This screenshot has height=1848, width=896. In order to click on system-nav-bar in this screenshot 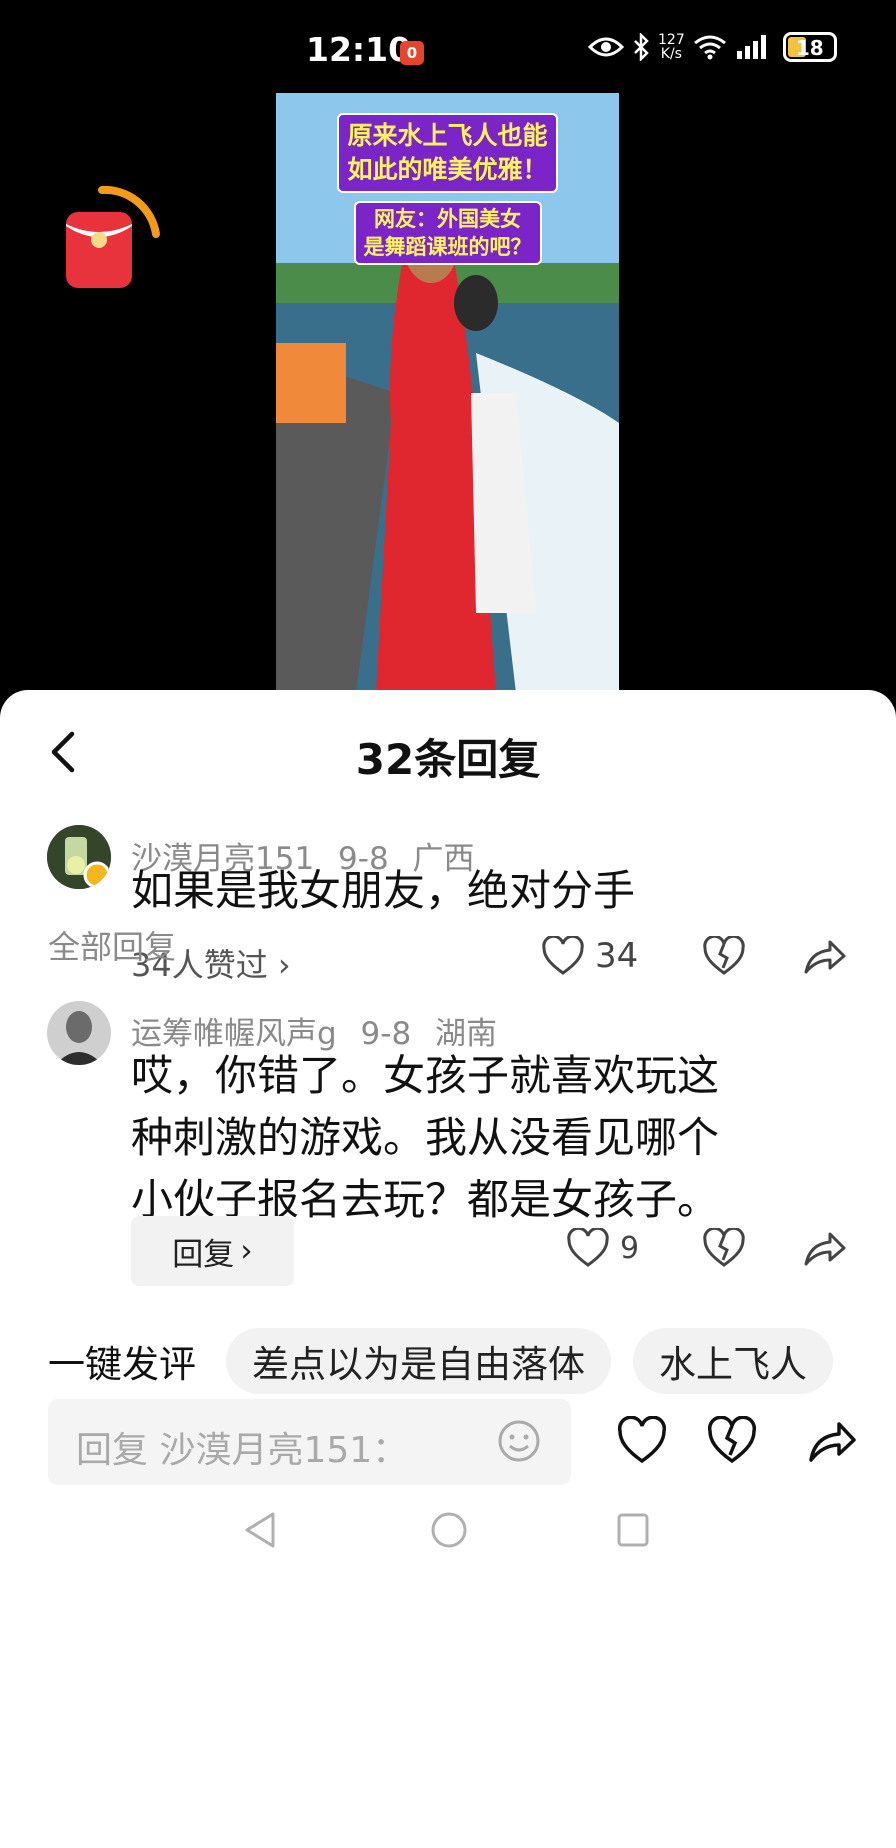, I will do `click(448, 1534)`.